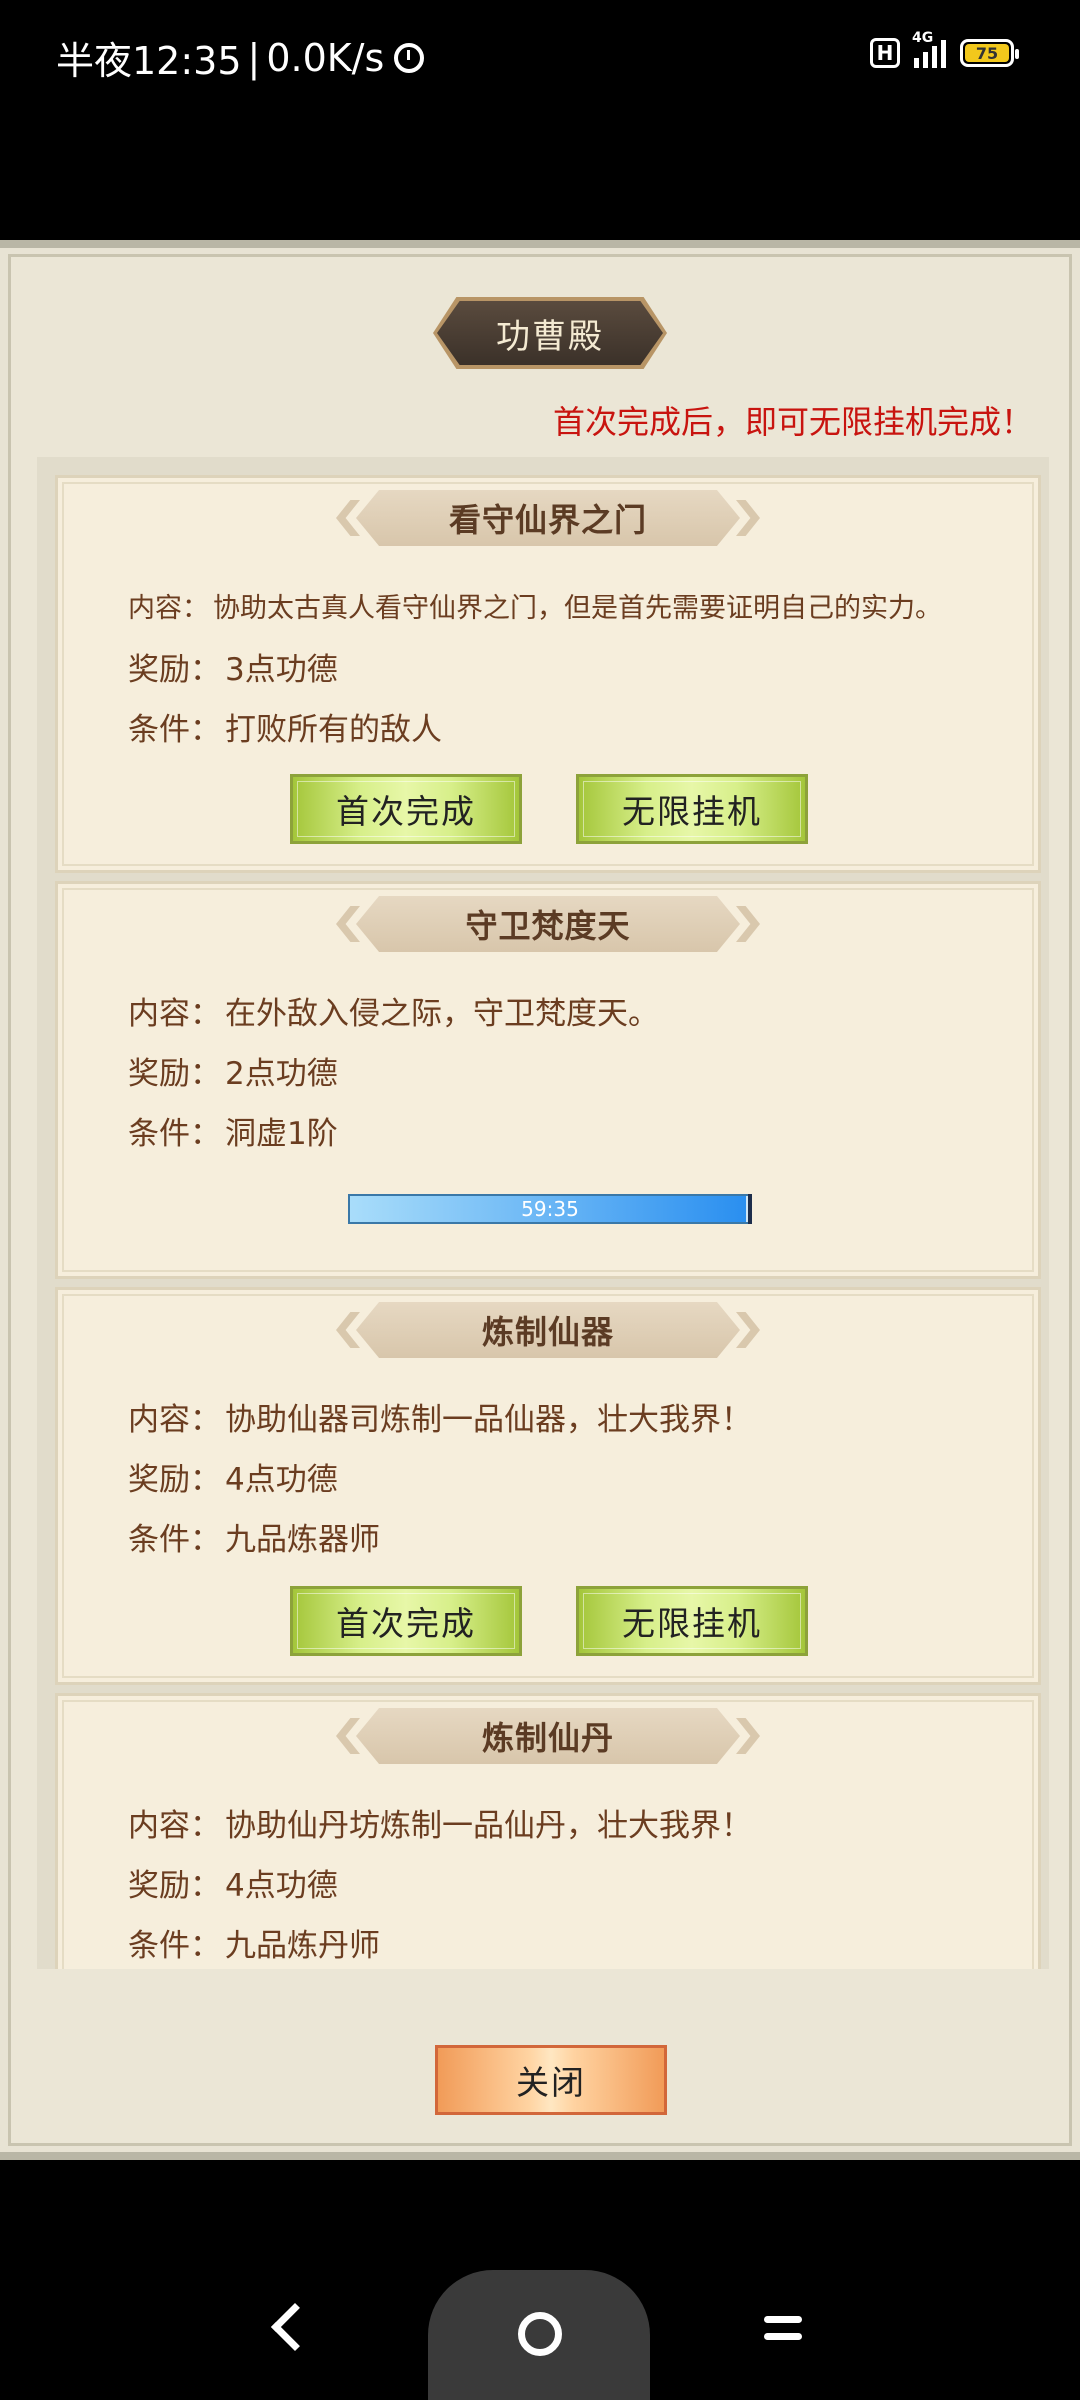 This screenshot has height=2400, width=1080. Describe the element at coordinates (551, 2080) in the screenshot. I see `close-button: 关闭` at that location.